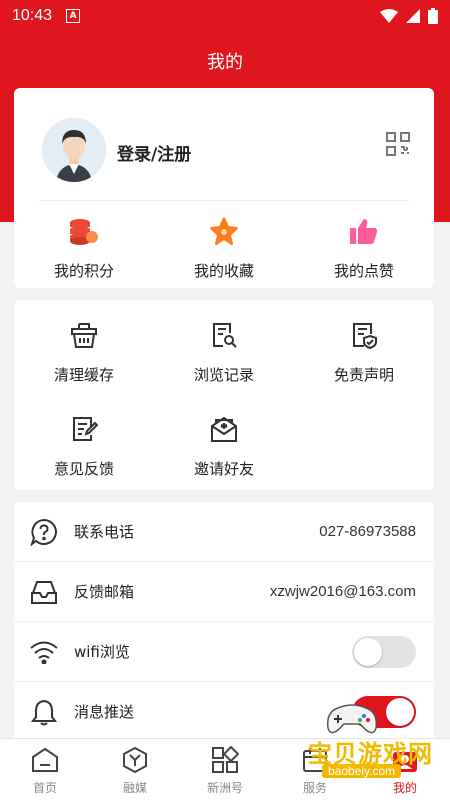  What do you see at coordinates (223, 469) in the screenshot?
I see `tool-label: 邀请好友` at bounding box center [223, 469].